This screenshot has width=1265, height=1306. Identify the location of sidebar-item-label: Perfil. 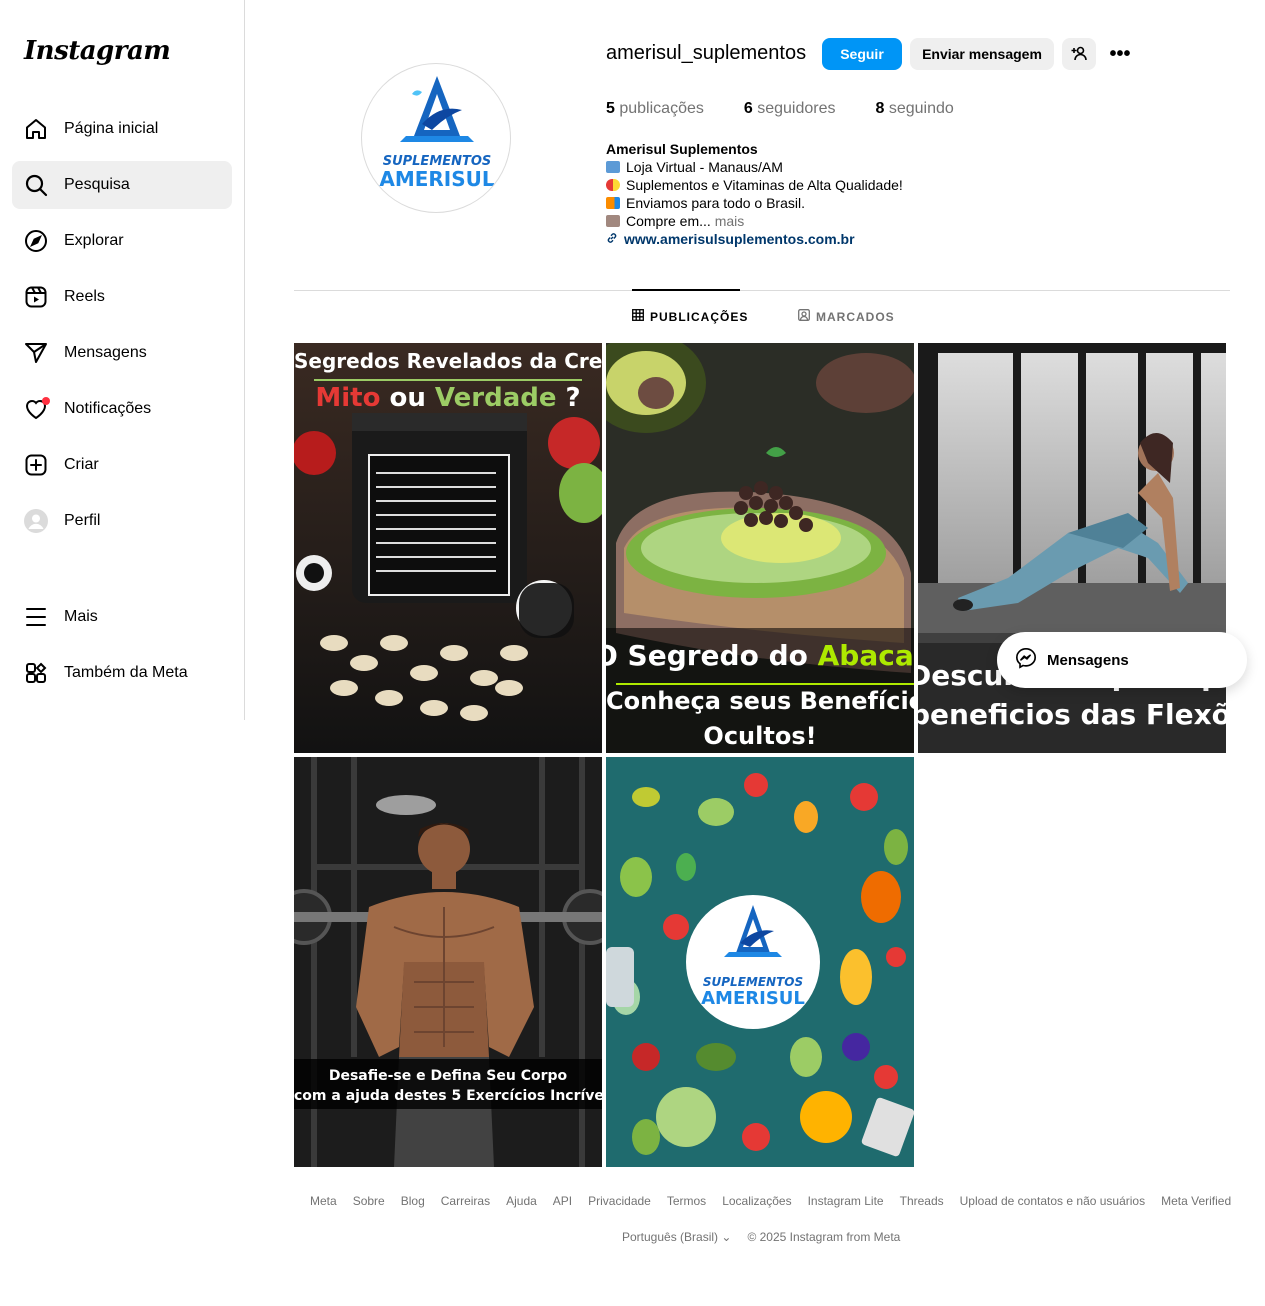
(82, 520).